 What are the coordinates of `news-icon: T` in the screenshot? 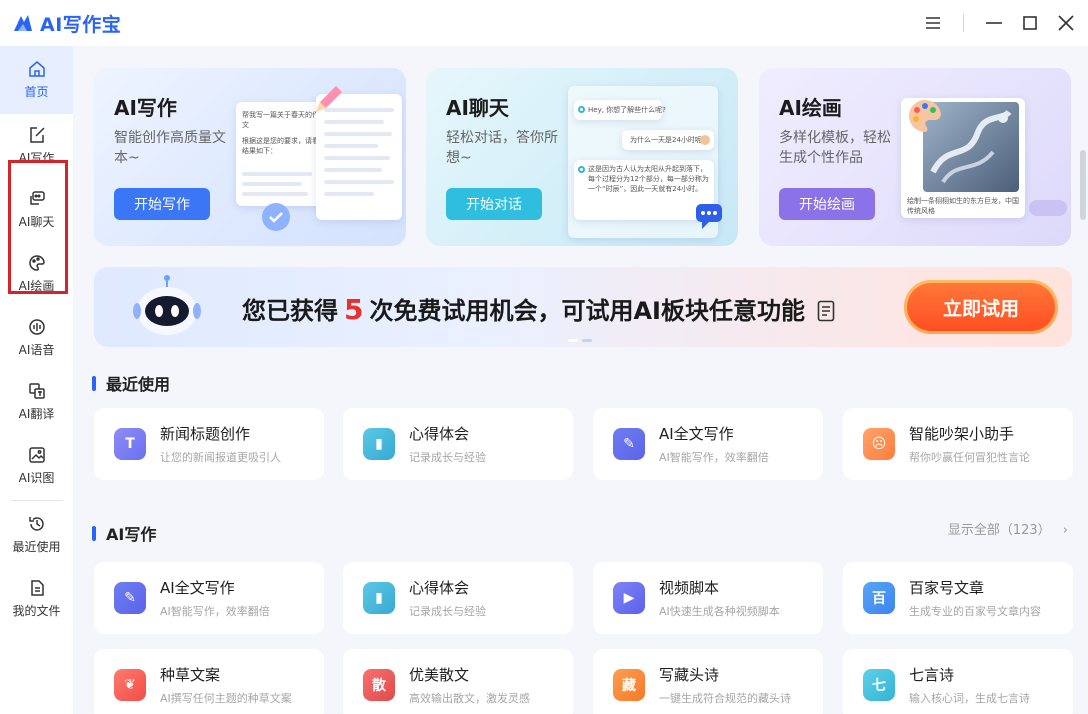 It's located at (130, 444).